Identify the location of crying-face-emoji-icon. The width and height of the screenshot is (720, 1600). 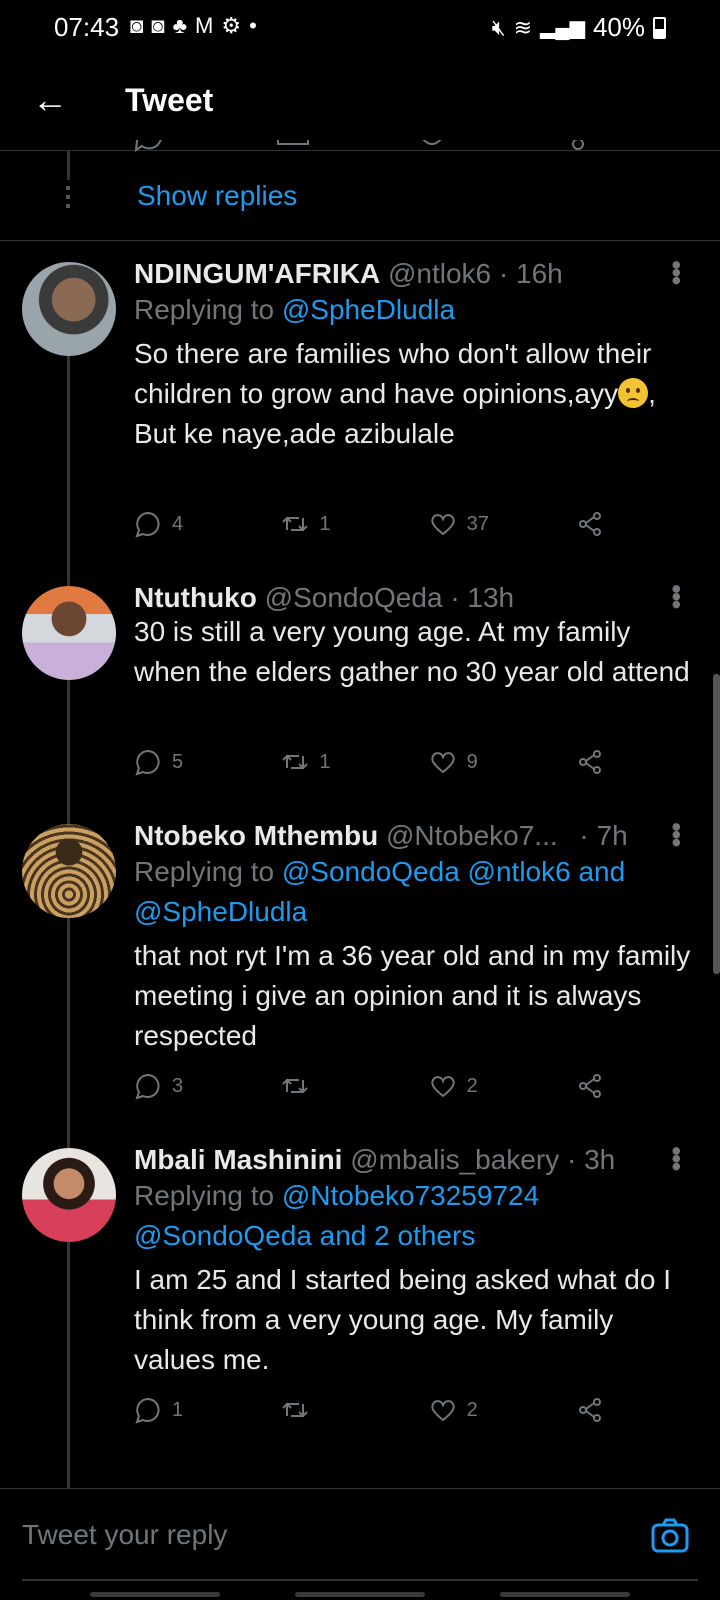
(633, 393).